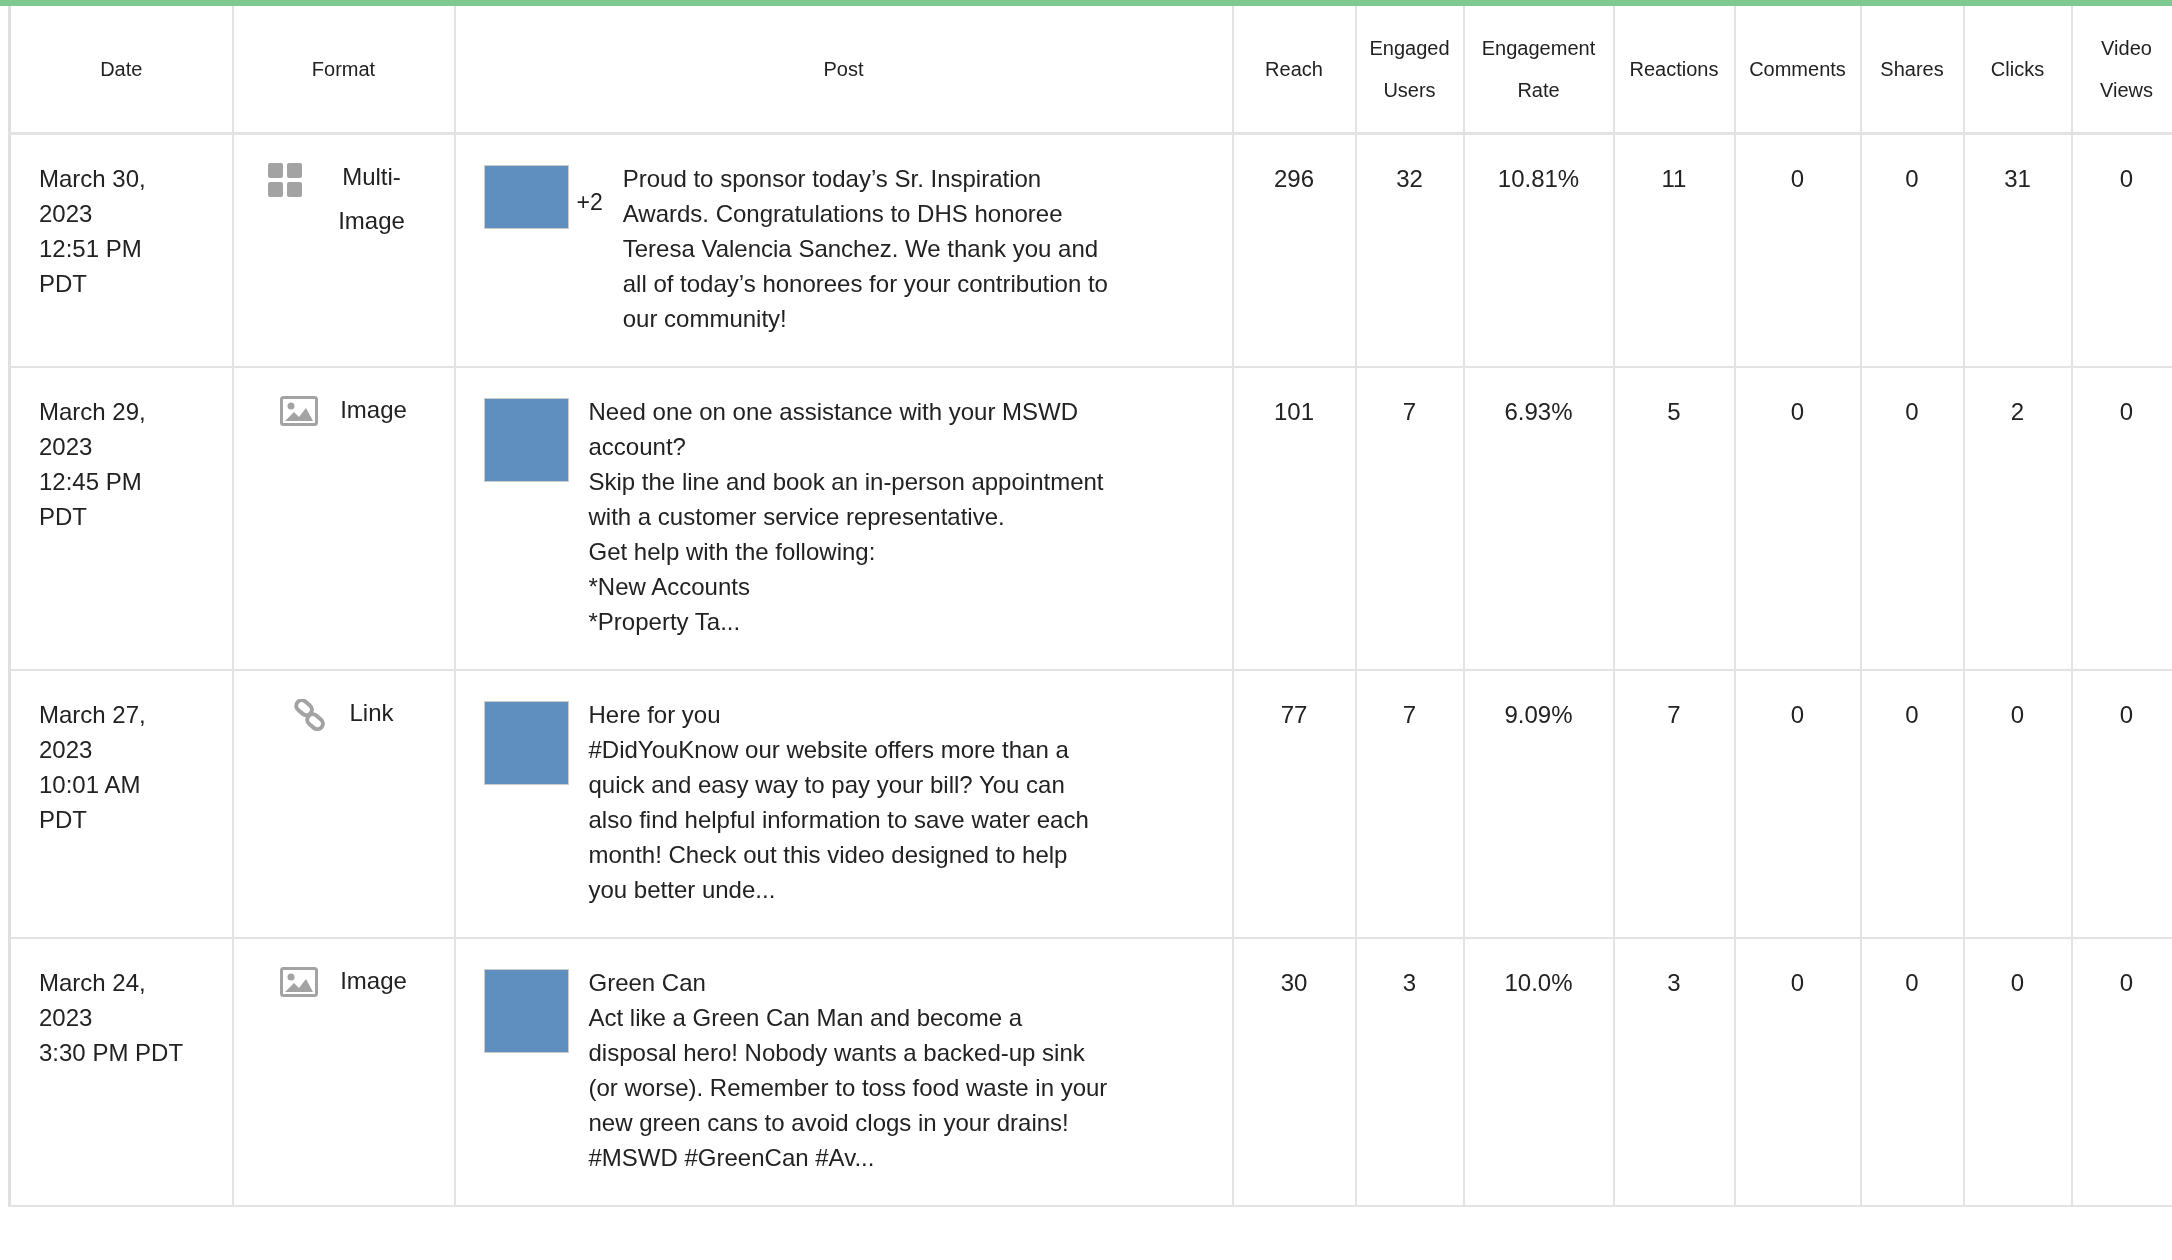 The image size is (2172, 1260). I want to click on column-header: Engaged Users, so click(1409, 70).